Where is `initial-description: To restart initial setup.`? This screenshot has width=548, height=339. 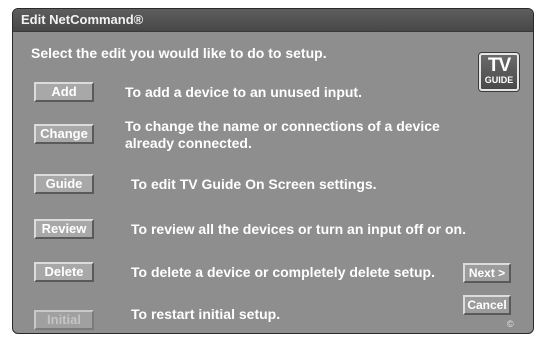
initial-description: To restart initial setup. is located at coordinates (206, 314).